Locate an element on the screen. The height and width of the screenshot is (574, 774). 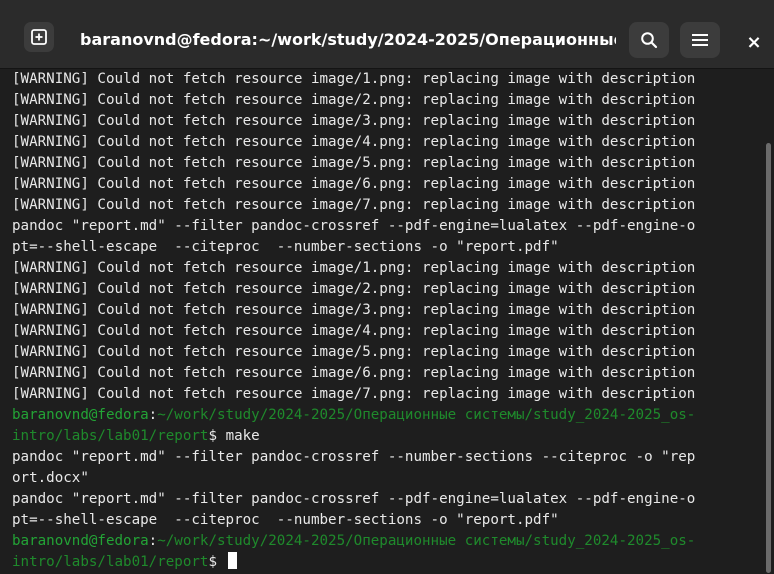
text-cursor is located at coordinates (232, 560).